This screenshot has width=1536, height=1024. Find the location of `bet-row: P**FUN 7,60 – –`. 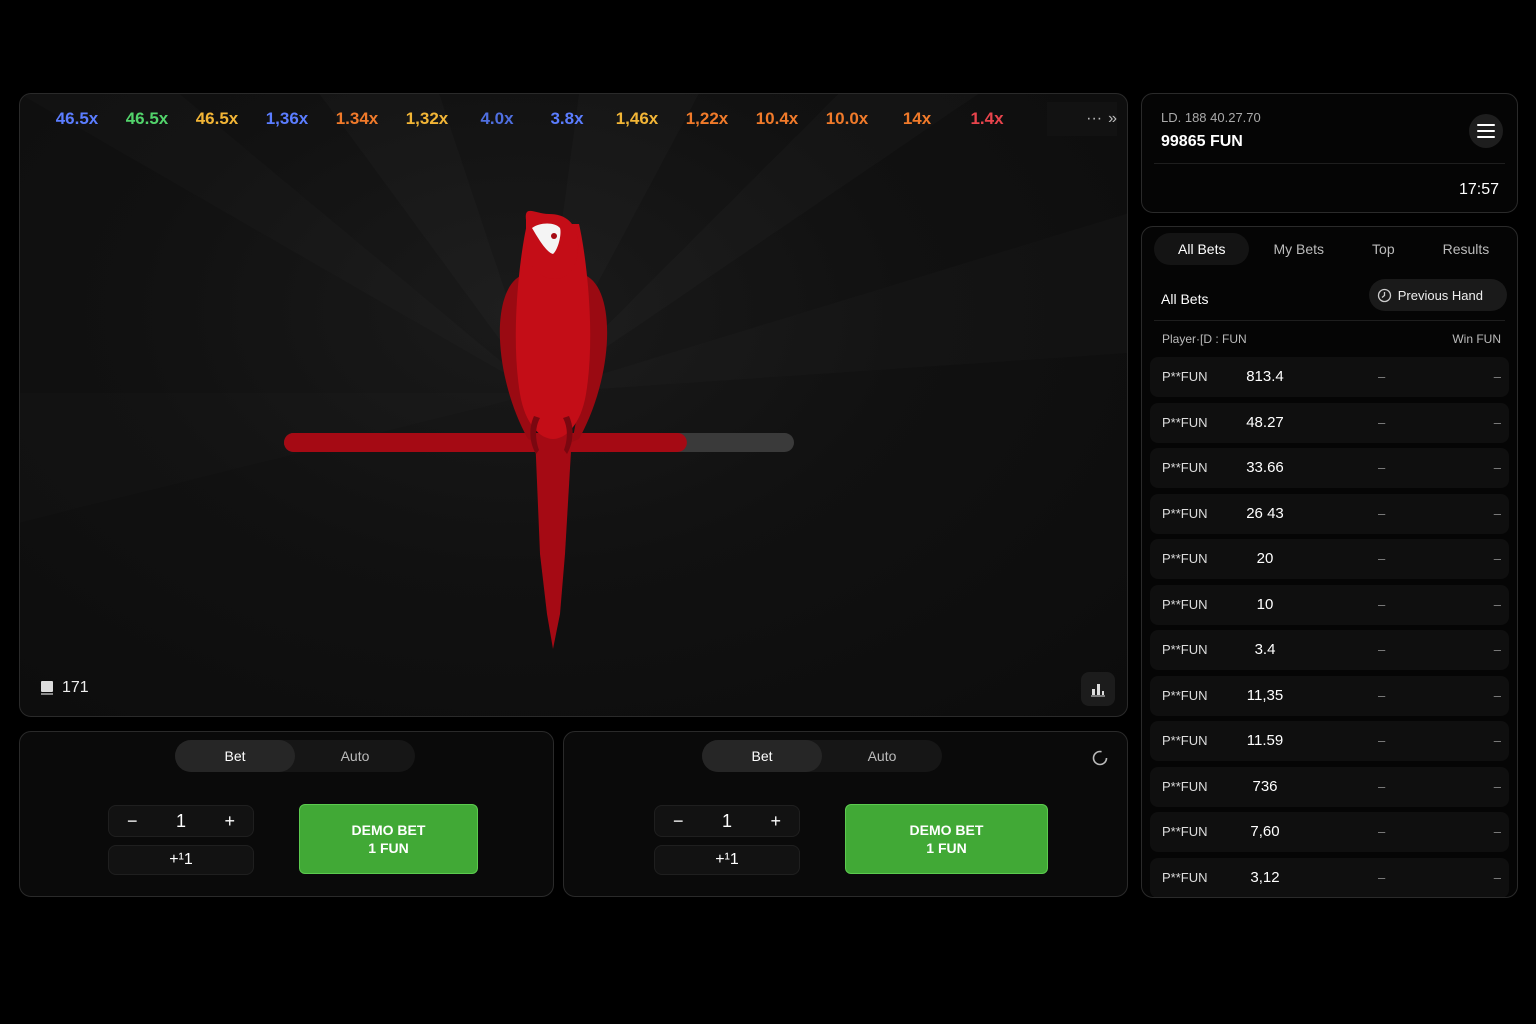

bet-row: P**FUN 7,60 – – is located at coordinates (1329, 832).